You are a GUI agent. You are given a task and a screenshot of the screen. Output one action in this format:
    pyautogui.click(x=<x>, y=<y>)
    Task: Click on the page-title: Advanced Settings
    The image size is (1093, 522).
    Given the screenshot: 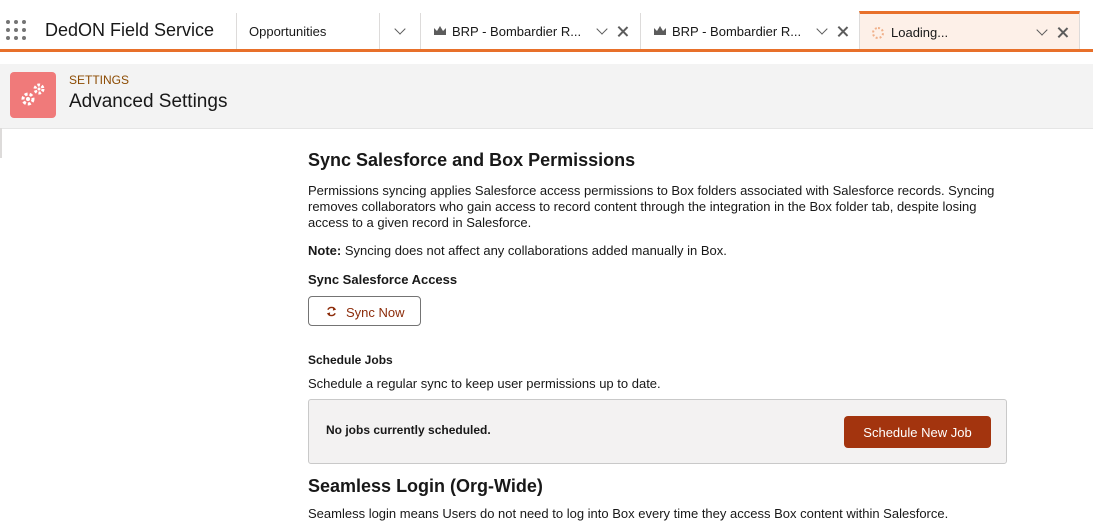 What is the action you would take?
    pyautogui.click(x=148, y=101)
    